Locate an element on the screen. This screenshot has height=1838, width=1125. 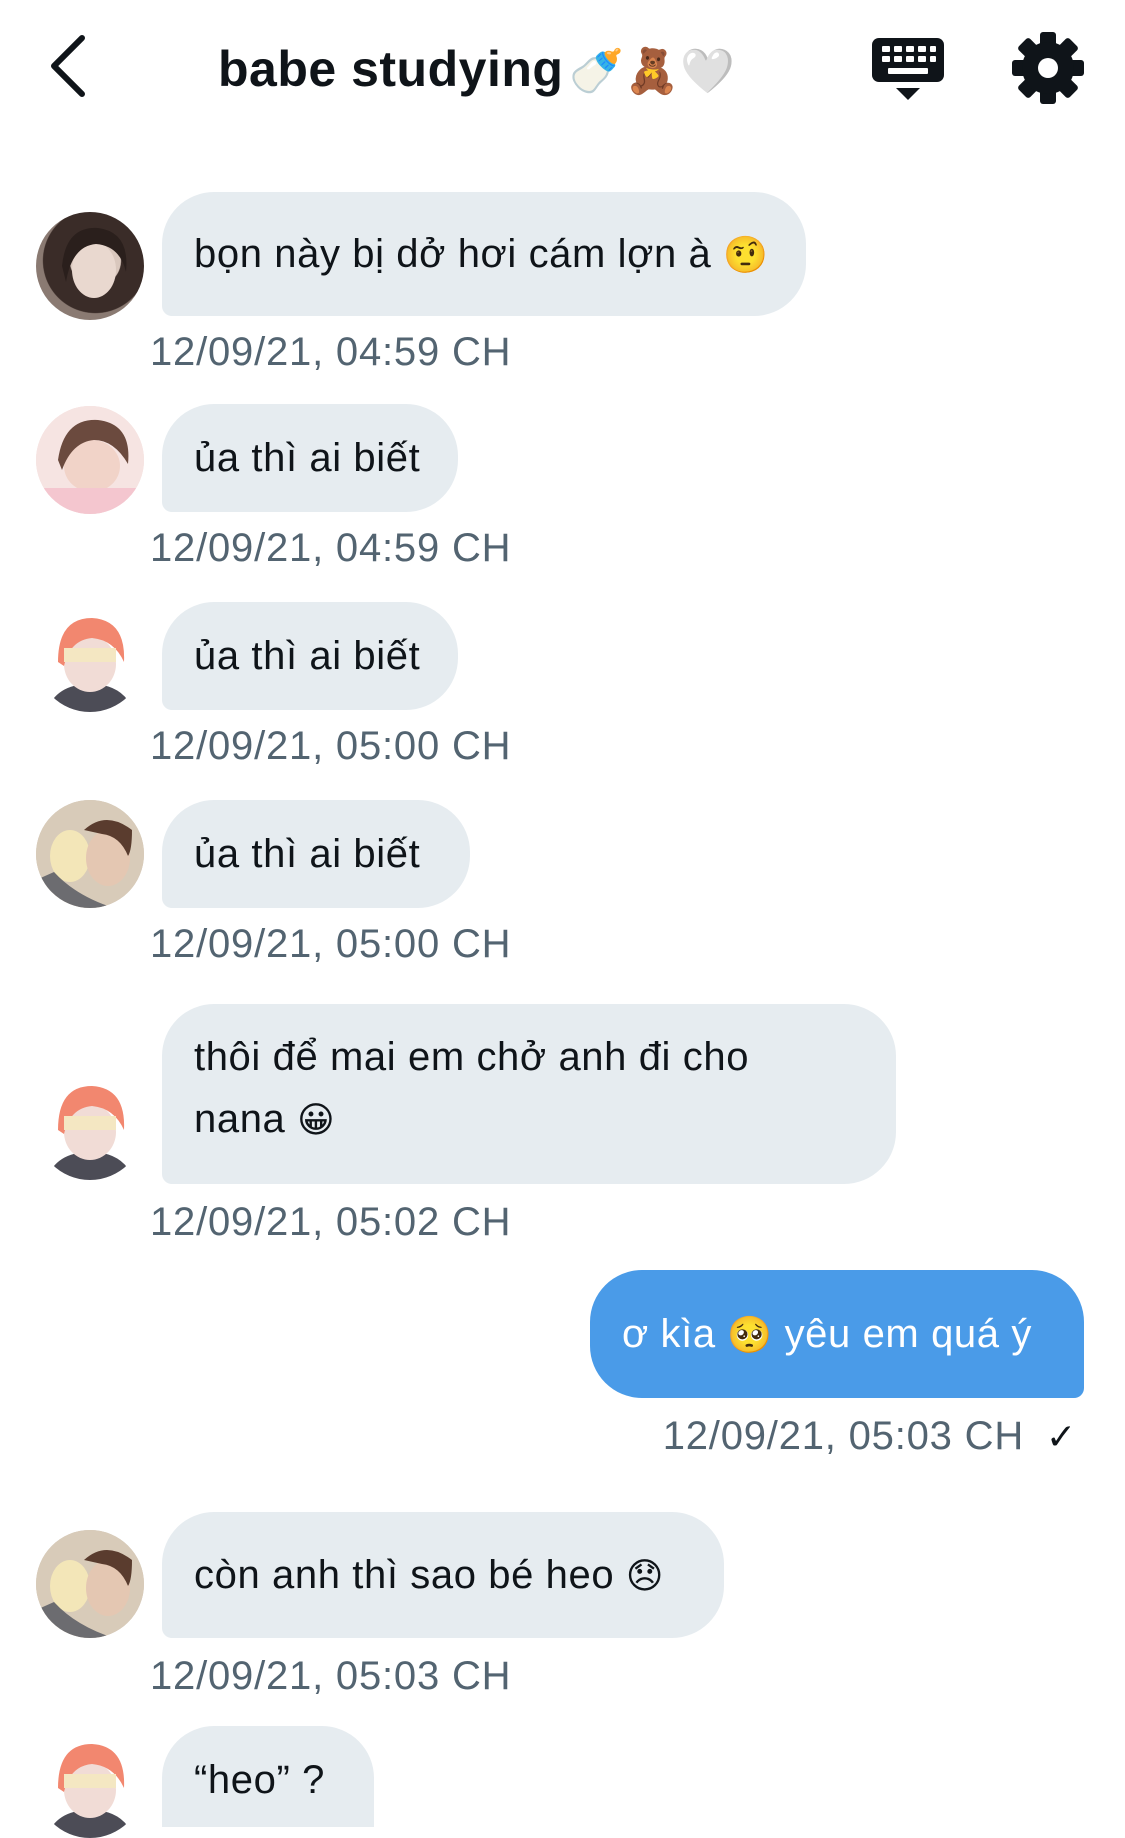
message-bubble: “heo” ? is located at coordinates (268, 1776).